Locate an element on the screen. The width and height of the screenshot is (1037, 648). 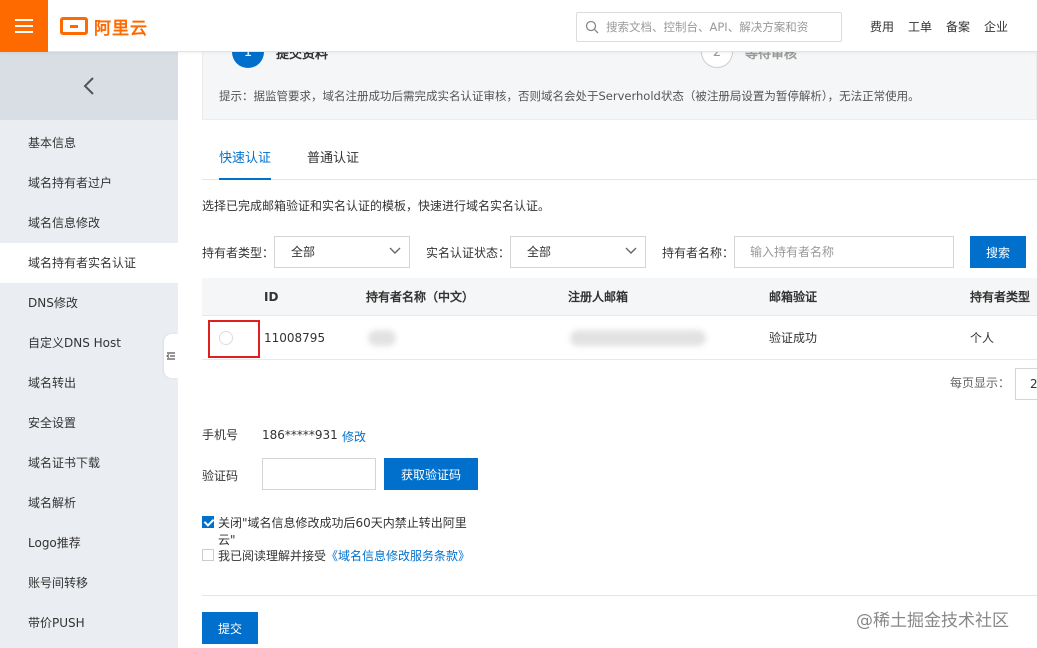
row-radio is located at coordinates (226, 337).